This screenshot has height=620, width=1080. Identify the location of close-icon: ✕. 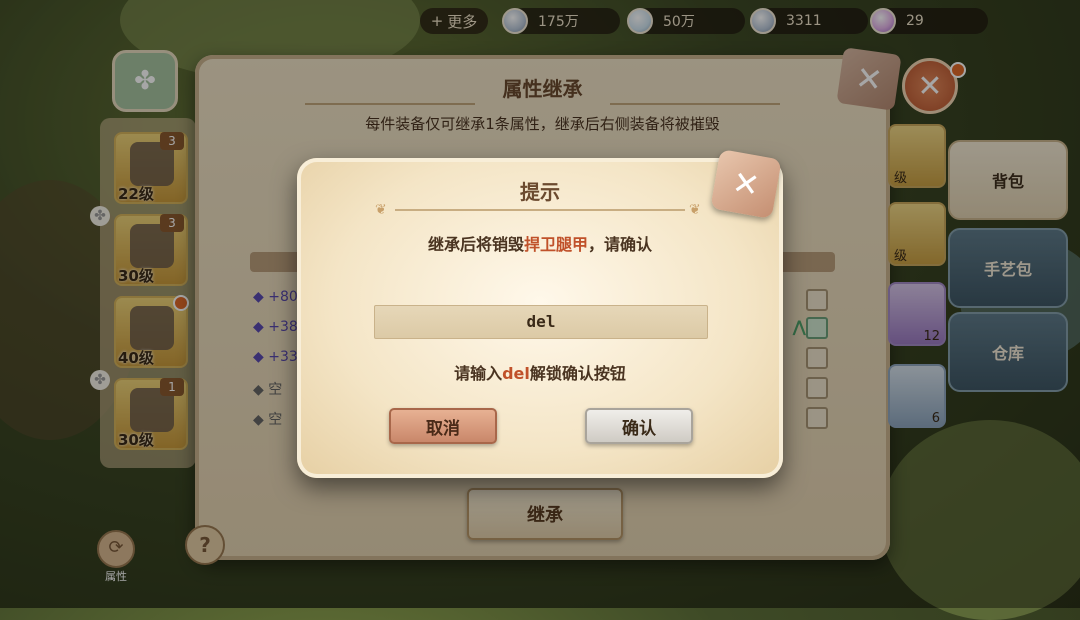
(746, 184).